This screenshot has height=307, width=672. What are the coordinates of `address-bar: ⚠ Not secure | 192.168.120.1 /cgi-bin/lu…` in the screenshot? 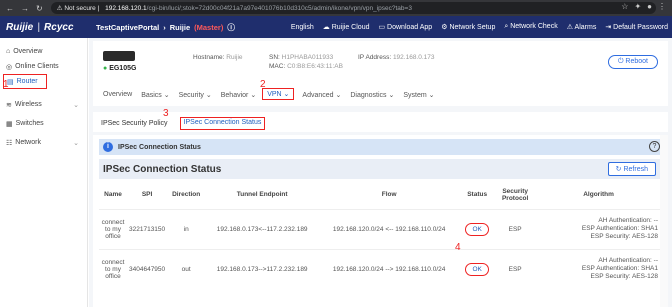 It's located at (353, 8).